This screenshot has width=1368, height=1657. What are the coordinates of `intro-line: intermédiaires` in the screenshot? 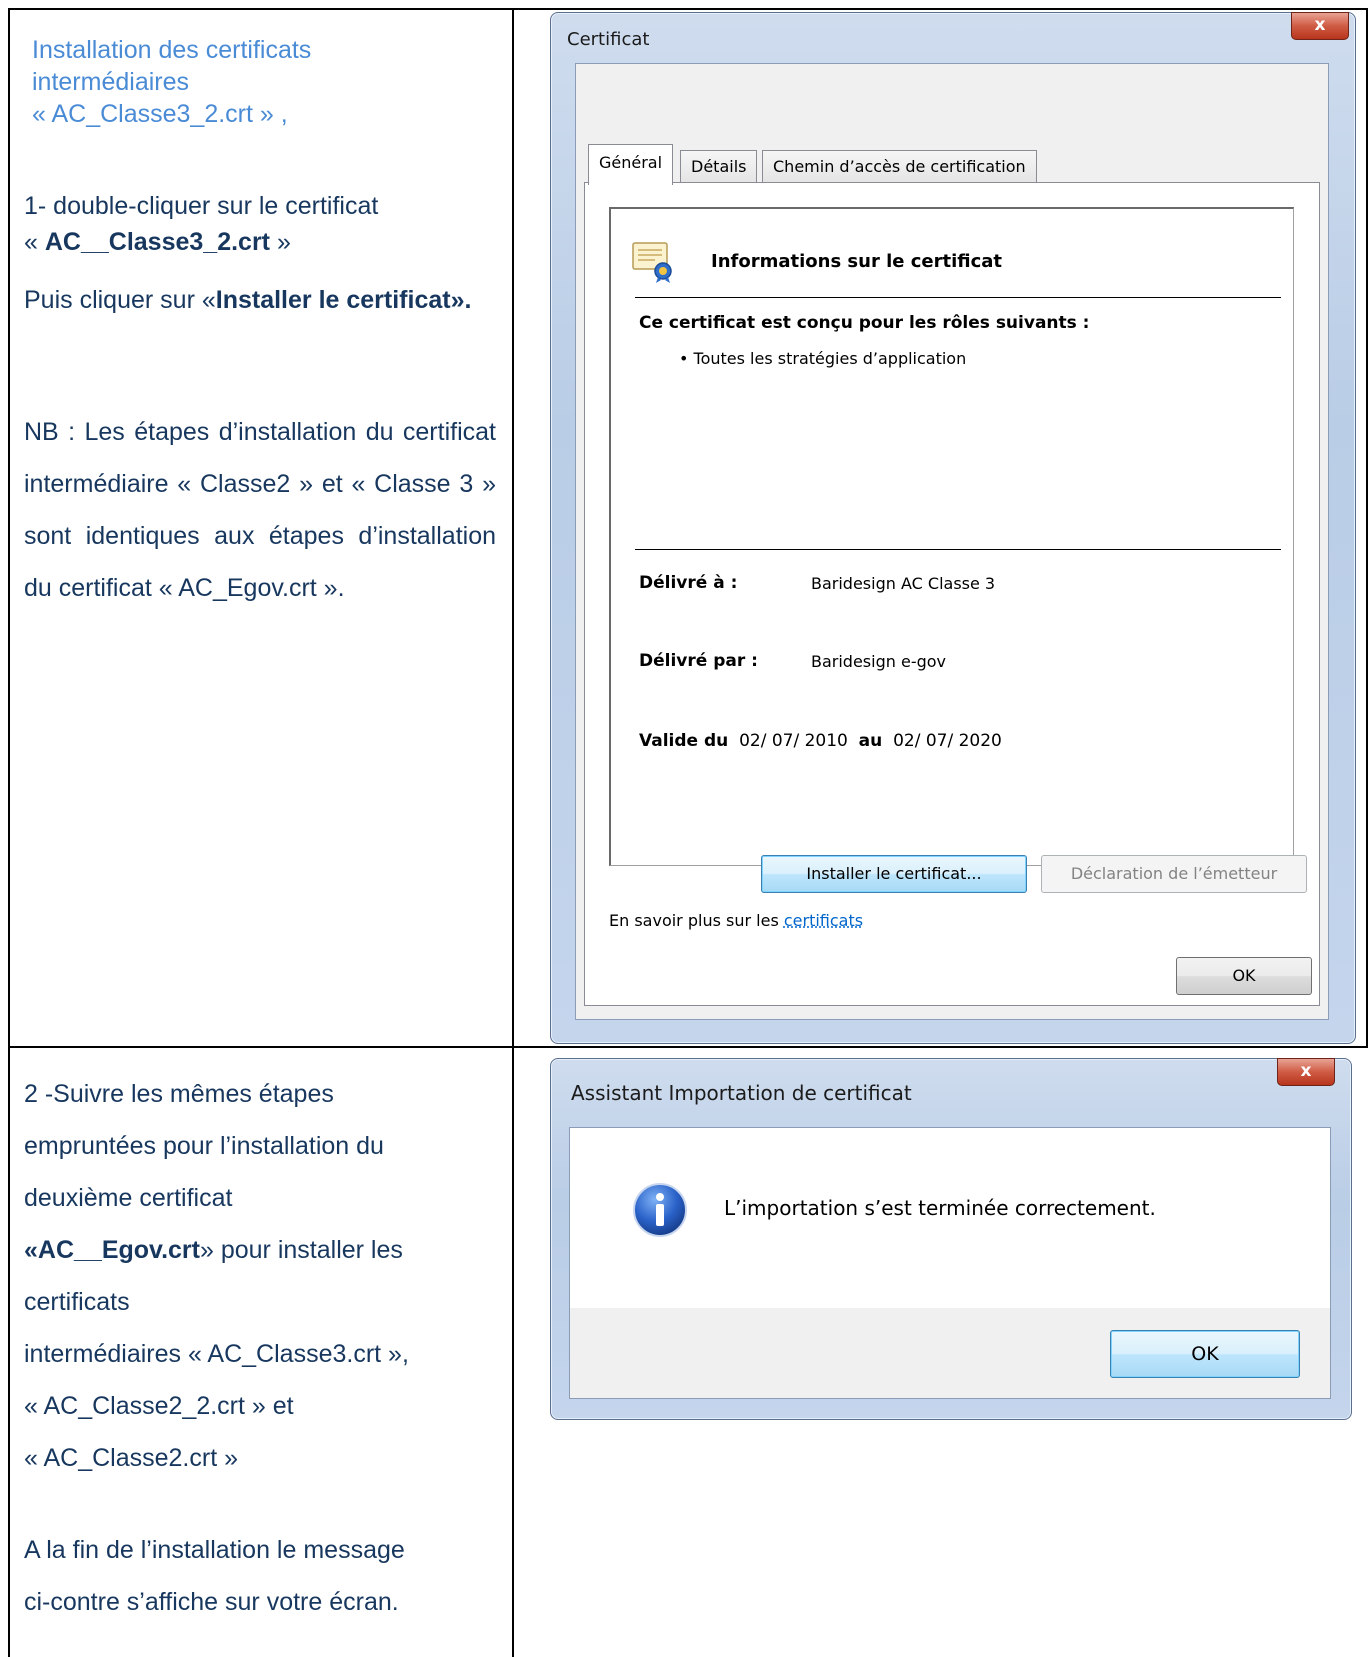 It's located at (111, 82).